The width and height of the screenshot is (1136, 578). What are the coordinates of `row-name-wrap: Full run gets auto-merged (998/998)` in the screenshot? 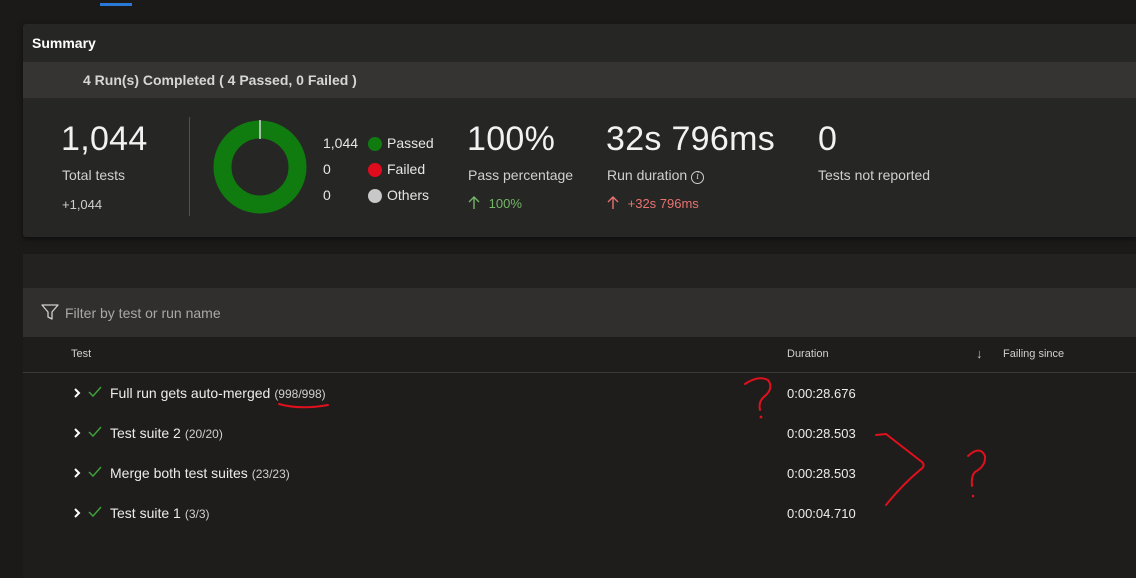 It's located at (218, 393).